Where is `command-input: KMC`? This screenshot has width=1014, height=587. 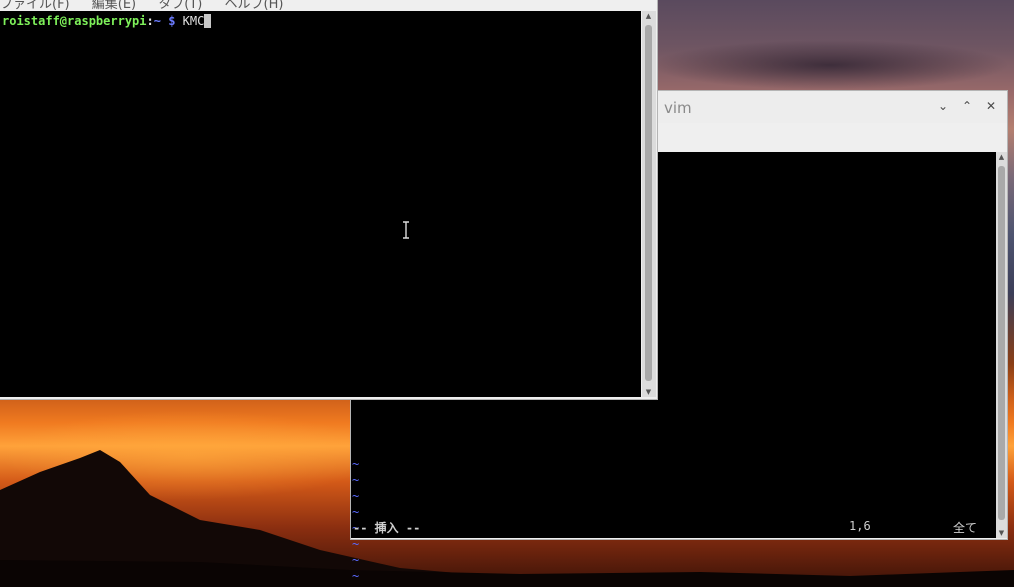
command-input: KMC is located at coordinates (194, 21).